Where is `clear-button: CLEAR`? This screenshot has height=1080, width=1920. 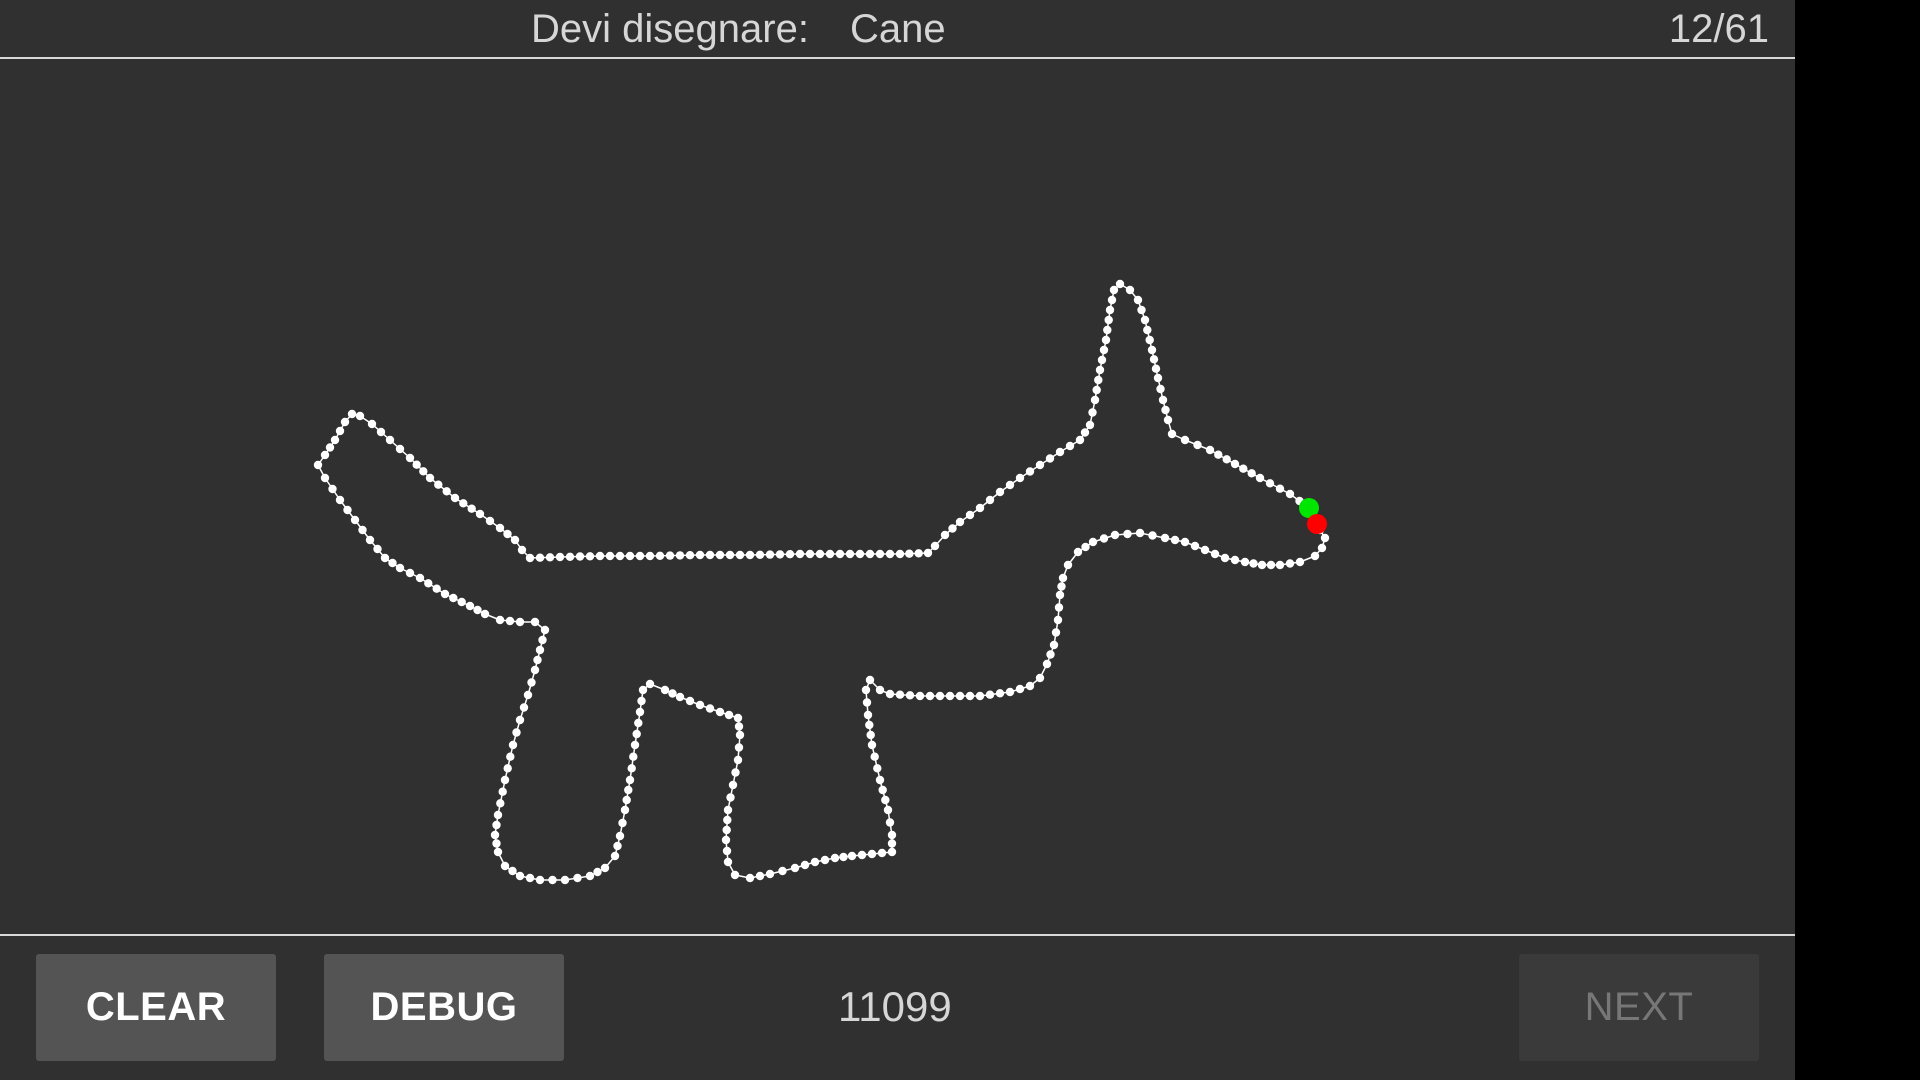 clear-button: CLEAR is located at coordinates (156, 1007).